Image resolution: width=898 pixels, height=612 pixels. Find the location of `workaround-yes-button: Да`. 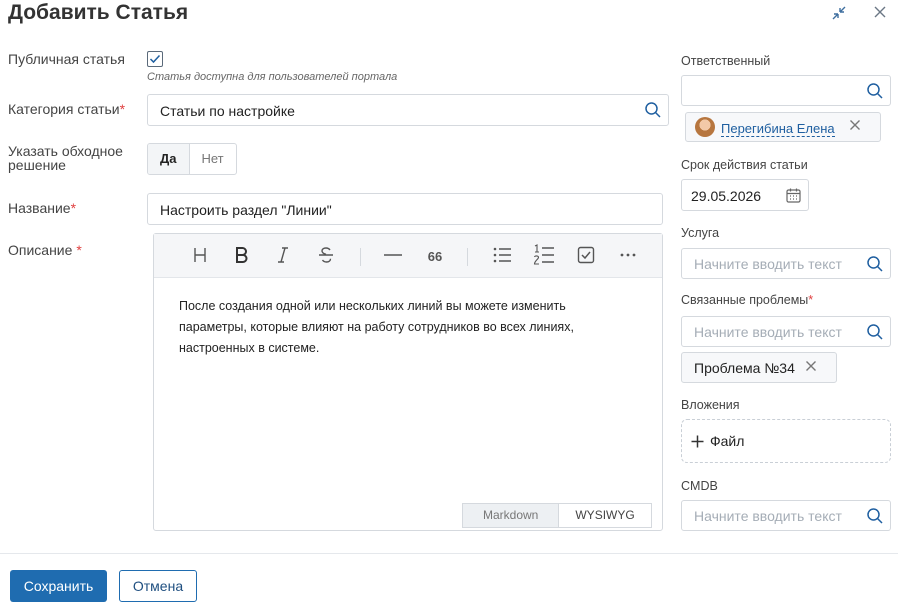

workaround-yes-button: Да is located at coordinates (169, 159).